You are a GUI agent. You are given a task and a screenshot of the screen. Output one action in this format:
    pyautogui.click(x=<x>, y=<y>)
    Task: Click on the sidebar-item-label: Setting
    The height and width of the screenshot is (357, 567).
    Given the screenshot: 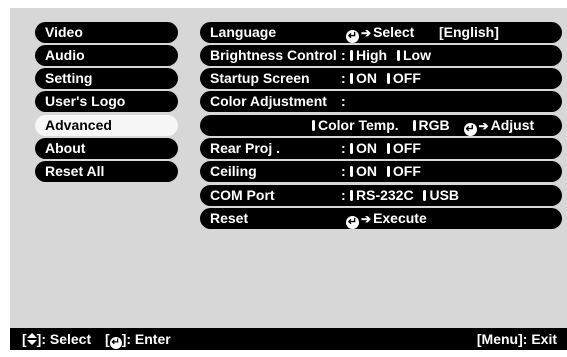 What is the action you would take?
    pyautogui.click(x=69, y=78)
    